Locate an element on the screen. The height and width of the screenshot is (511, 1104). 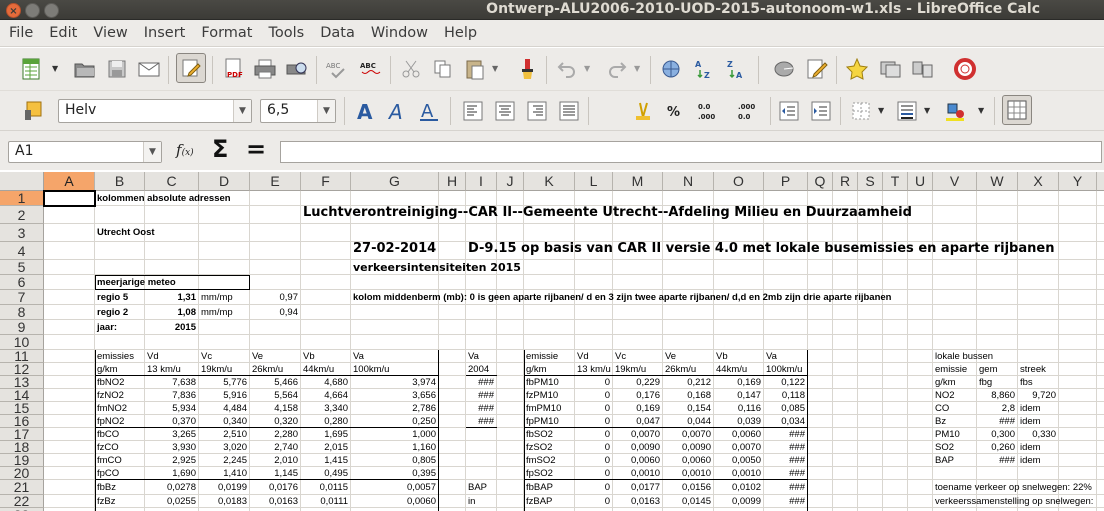
cell-g17: 1,000 is located at coordinates (393, 435).